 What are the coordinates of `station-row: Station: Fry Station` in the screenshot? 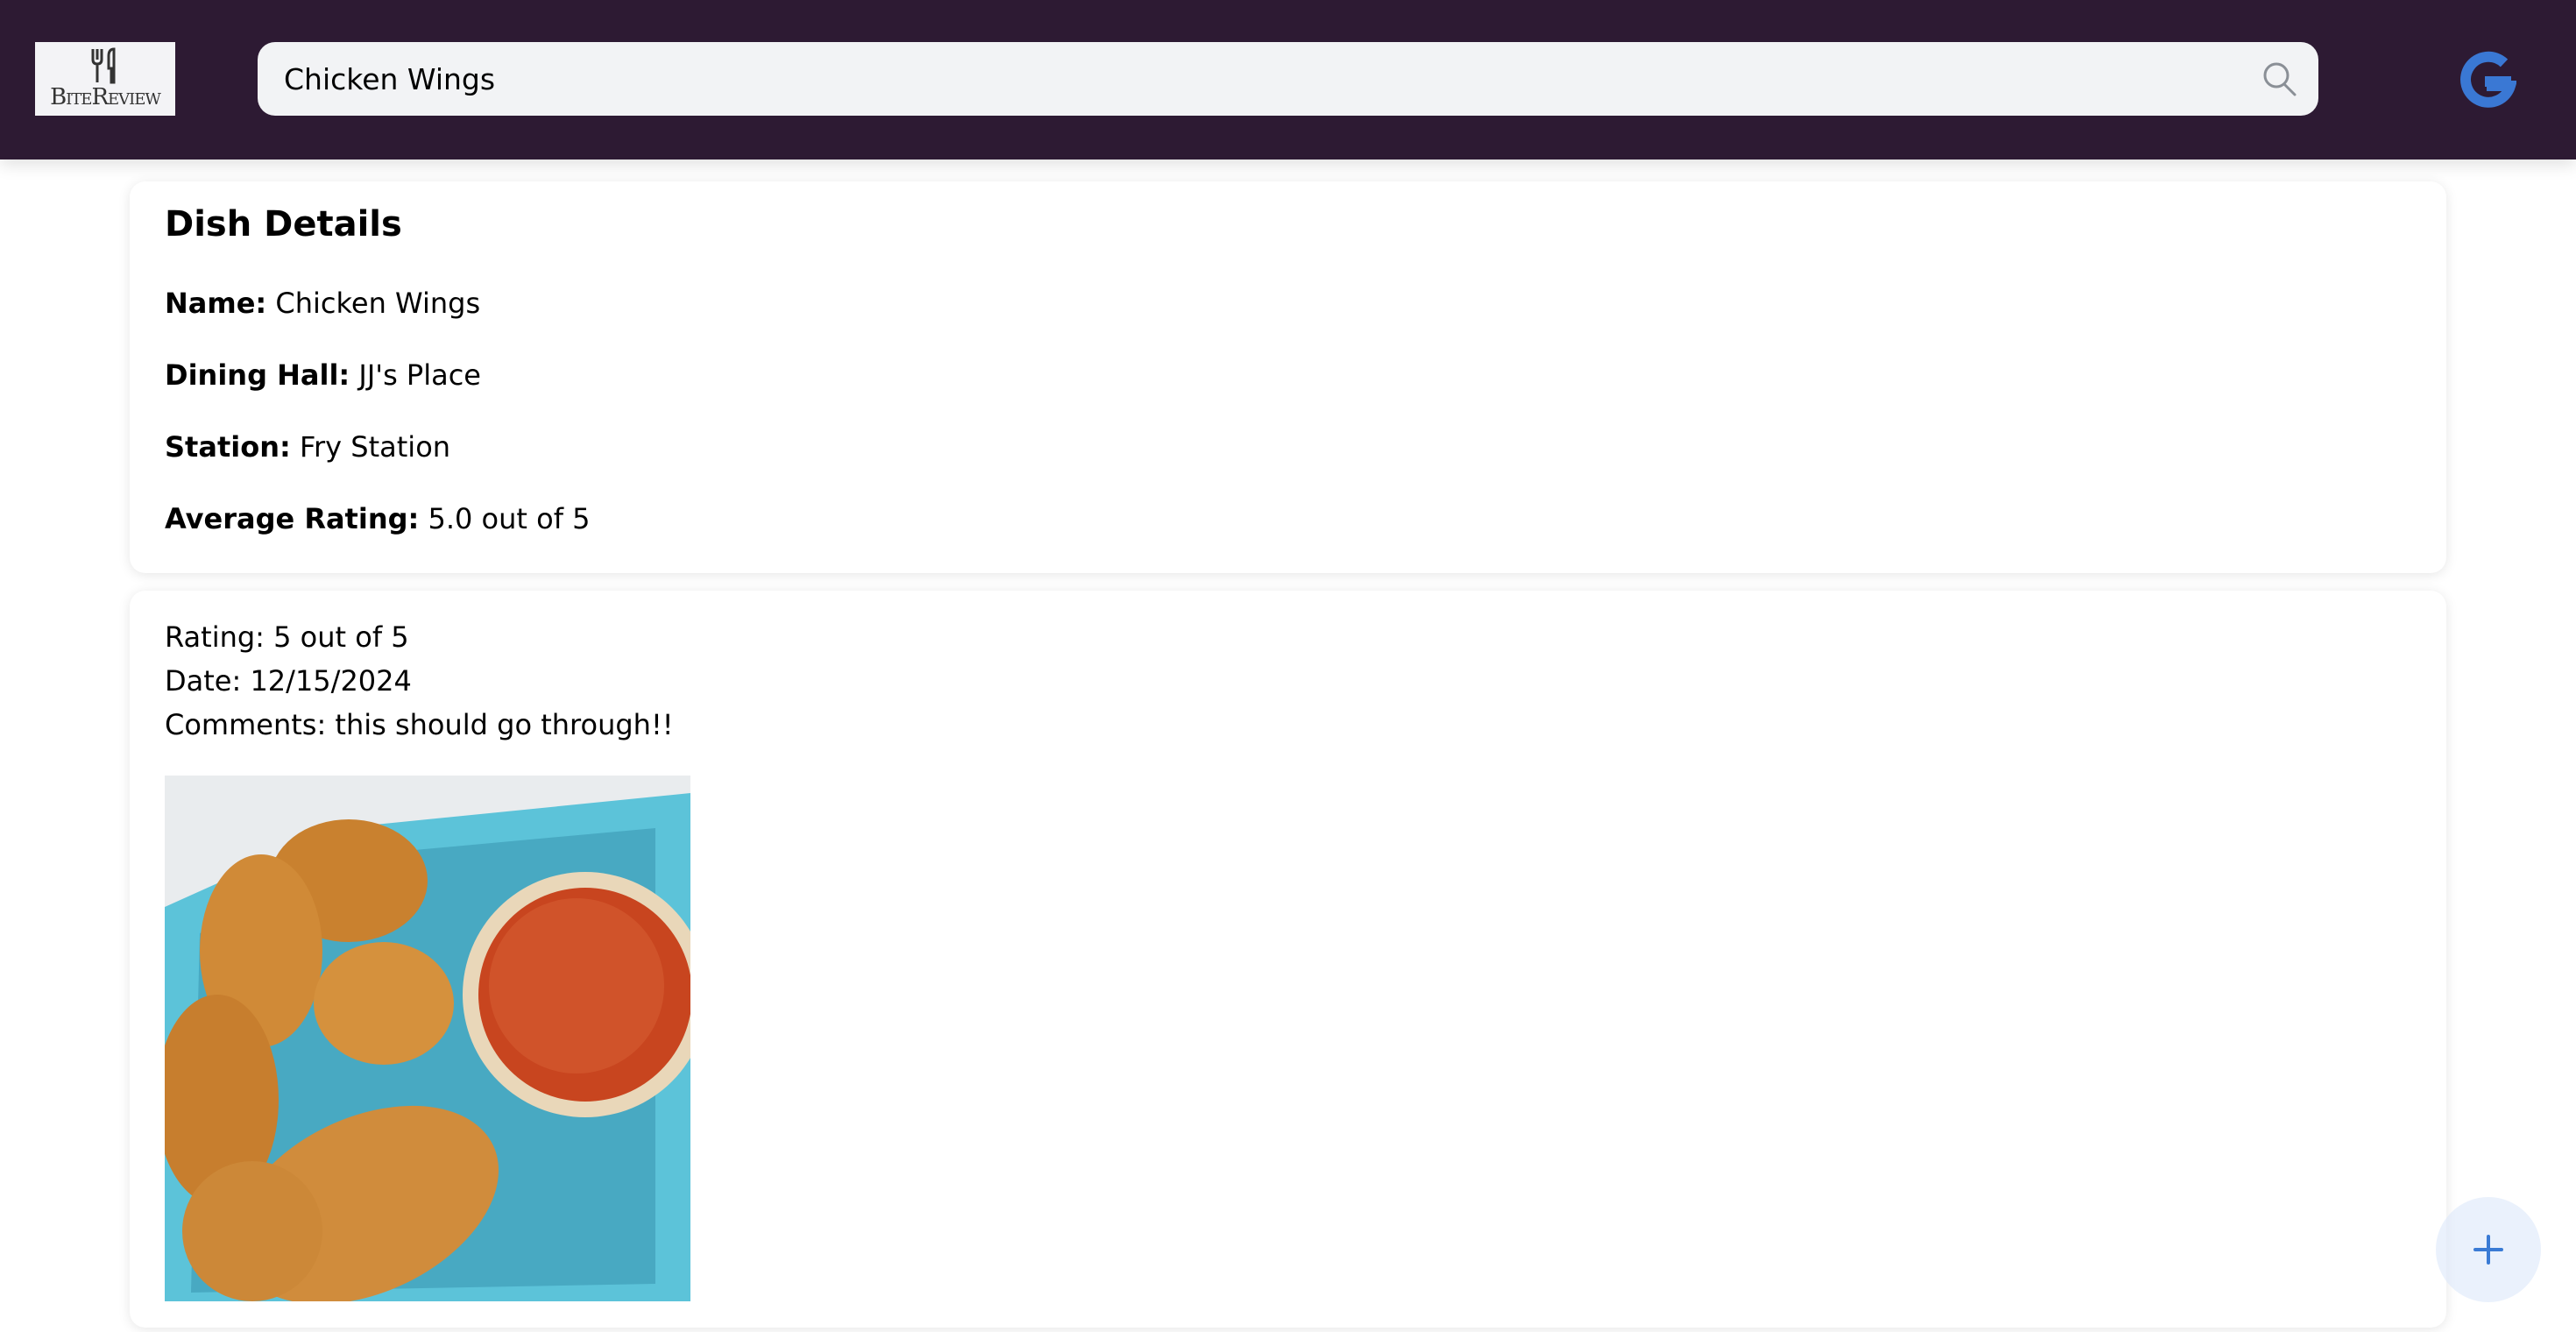 It's located at (307, 447).